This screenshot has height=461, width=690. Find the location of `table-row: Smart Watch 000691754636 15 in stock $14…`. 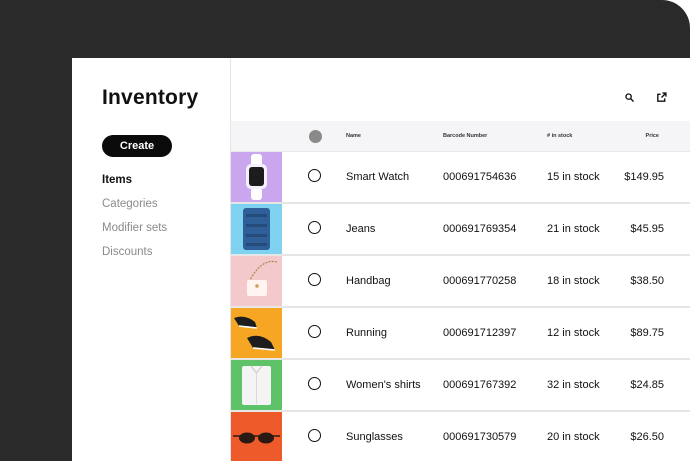

table-row: Smart Watch 000691754636 15 in stock $14… is located at coordinates (460, 178).